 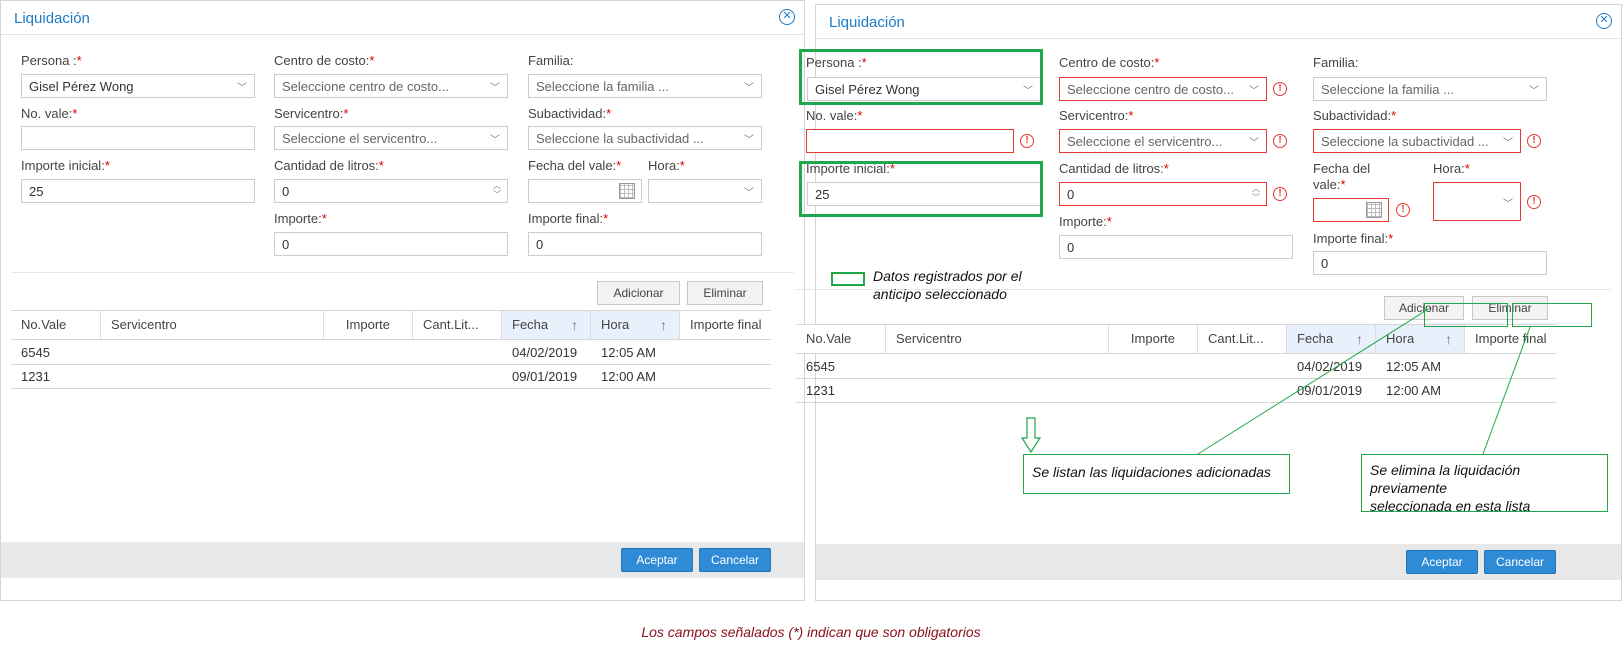 What do you see at coordinates (65, 165) in the screenshot?
I see `importe-inicial-label: Importe inicial:*` at bounding box center [65, 165].